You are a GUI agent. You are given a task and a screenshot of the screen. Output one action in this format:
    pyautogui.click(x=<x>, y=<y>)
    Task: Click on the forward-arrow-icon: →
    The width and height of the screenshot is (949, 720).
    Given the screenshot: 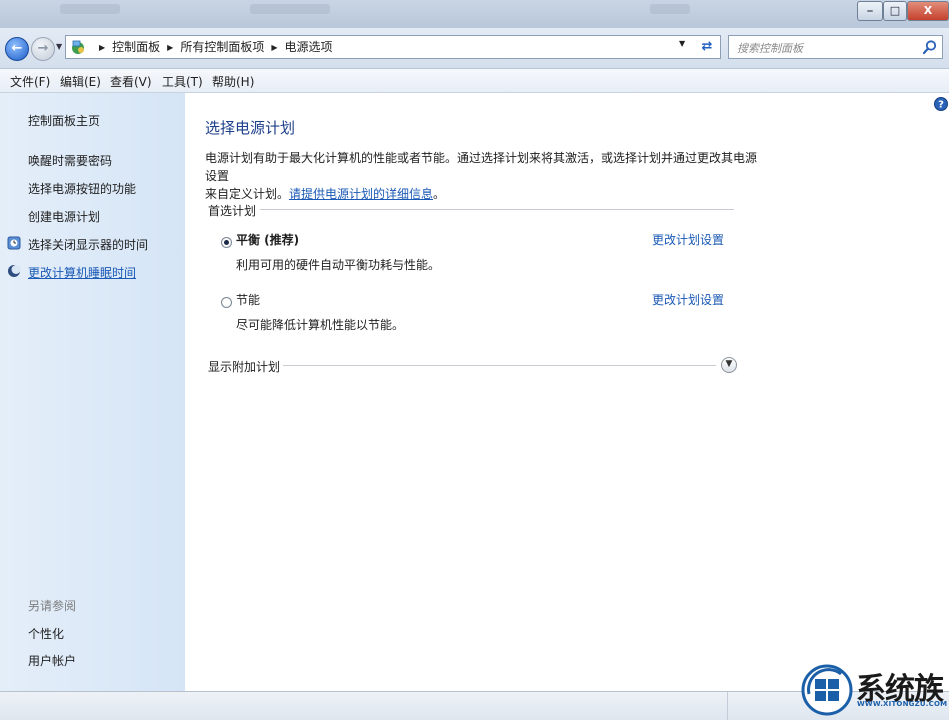 What is the action you would take?
    pyautogui.click(x=43, y=48)
    